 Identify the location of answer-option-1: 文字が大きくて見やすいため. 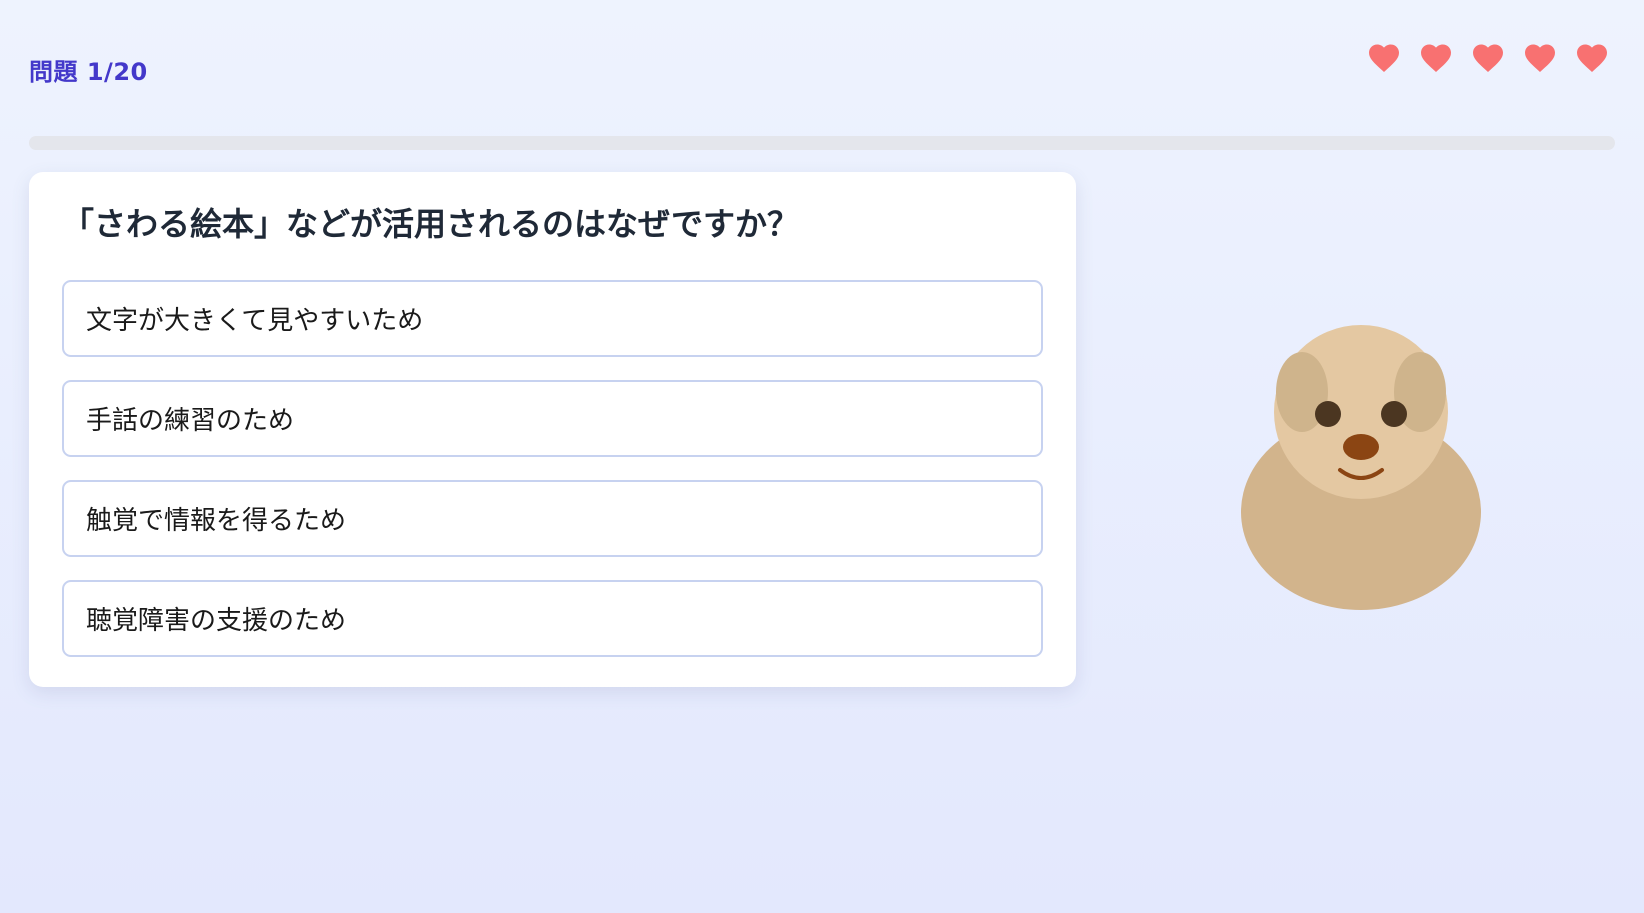
(552, 318).